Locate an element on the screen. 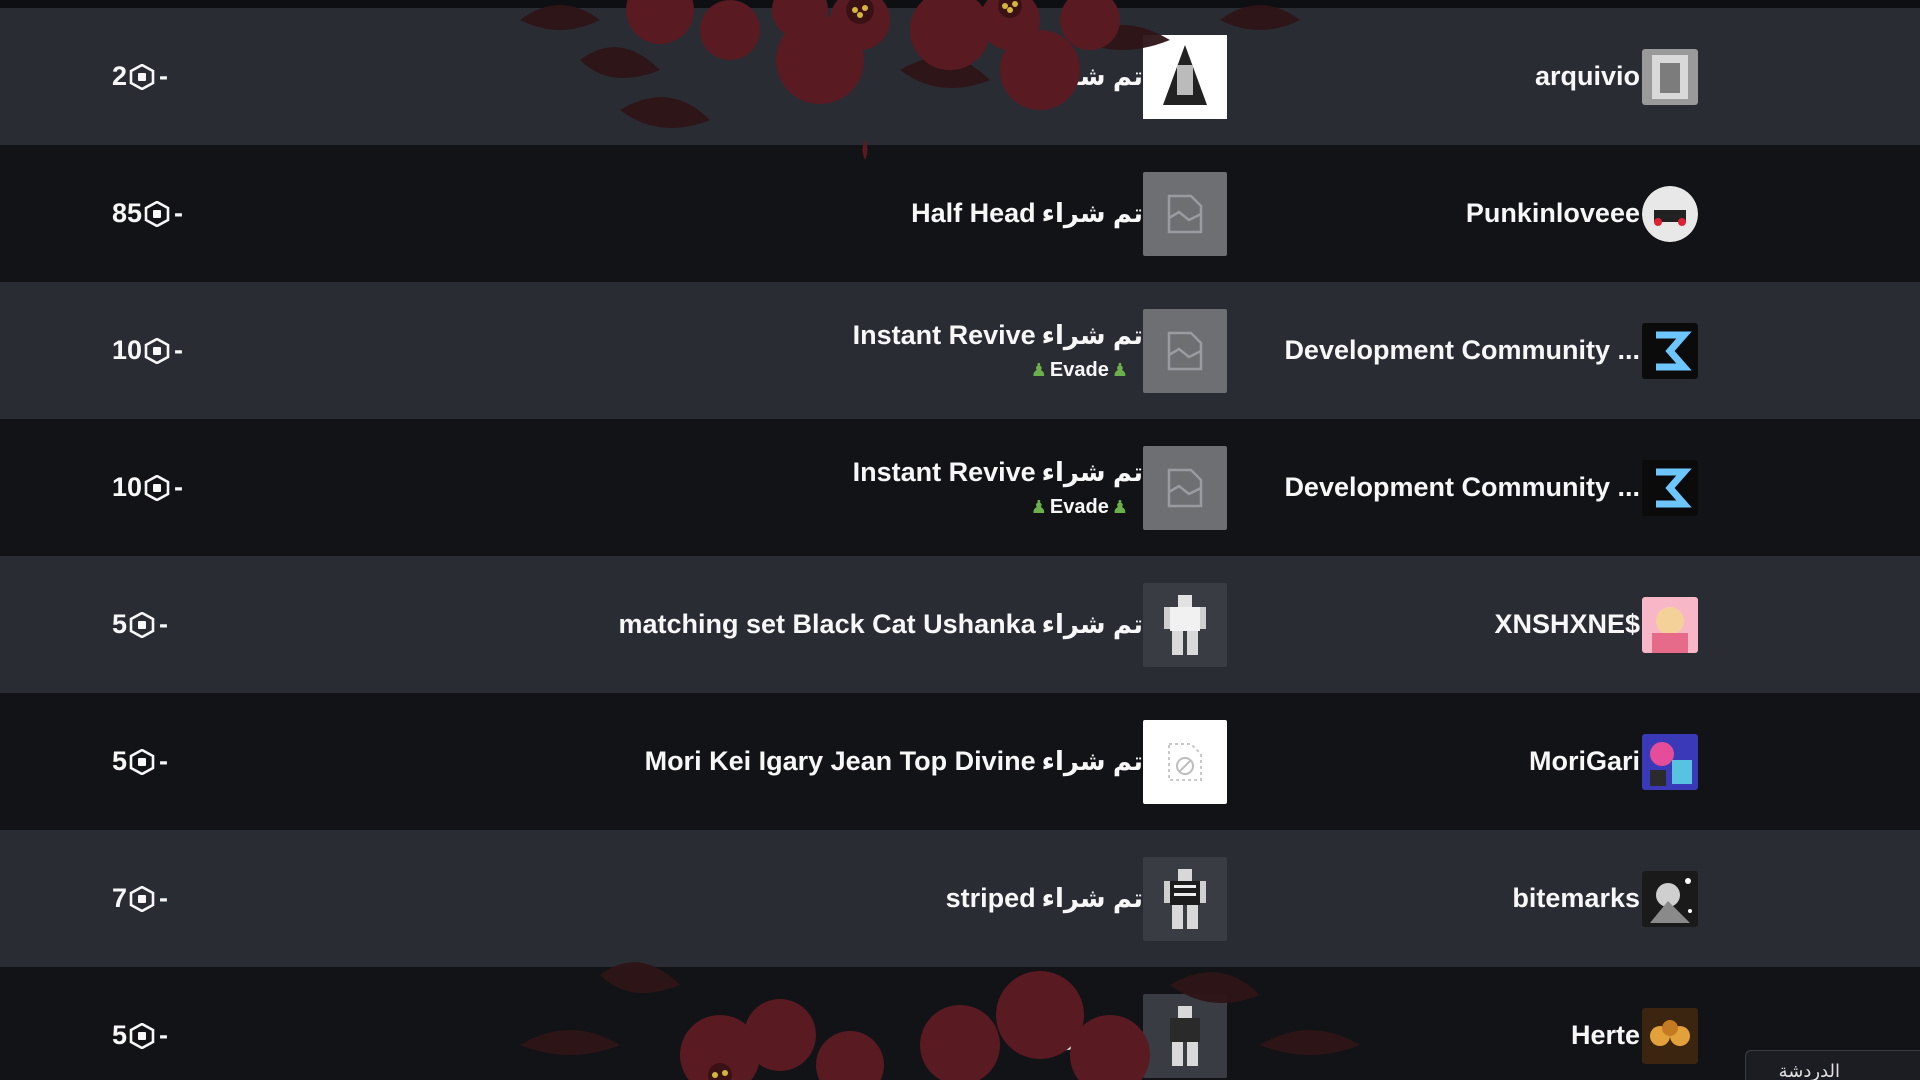 The width and height of the screenshot is (1920, 1080). user-cell: XNSHXNE$ is located at coordinates (1596, 624).